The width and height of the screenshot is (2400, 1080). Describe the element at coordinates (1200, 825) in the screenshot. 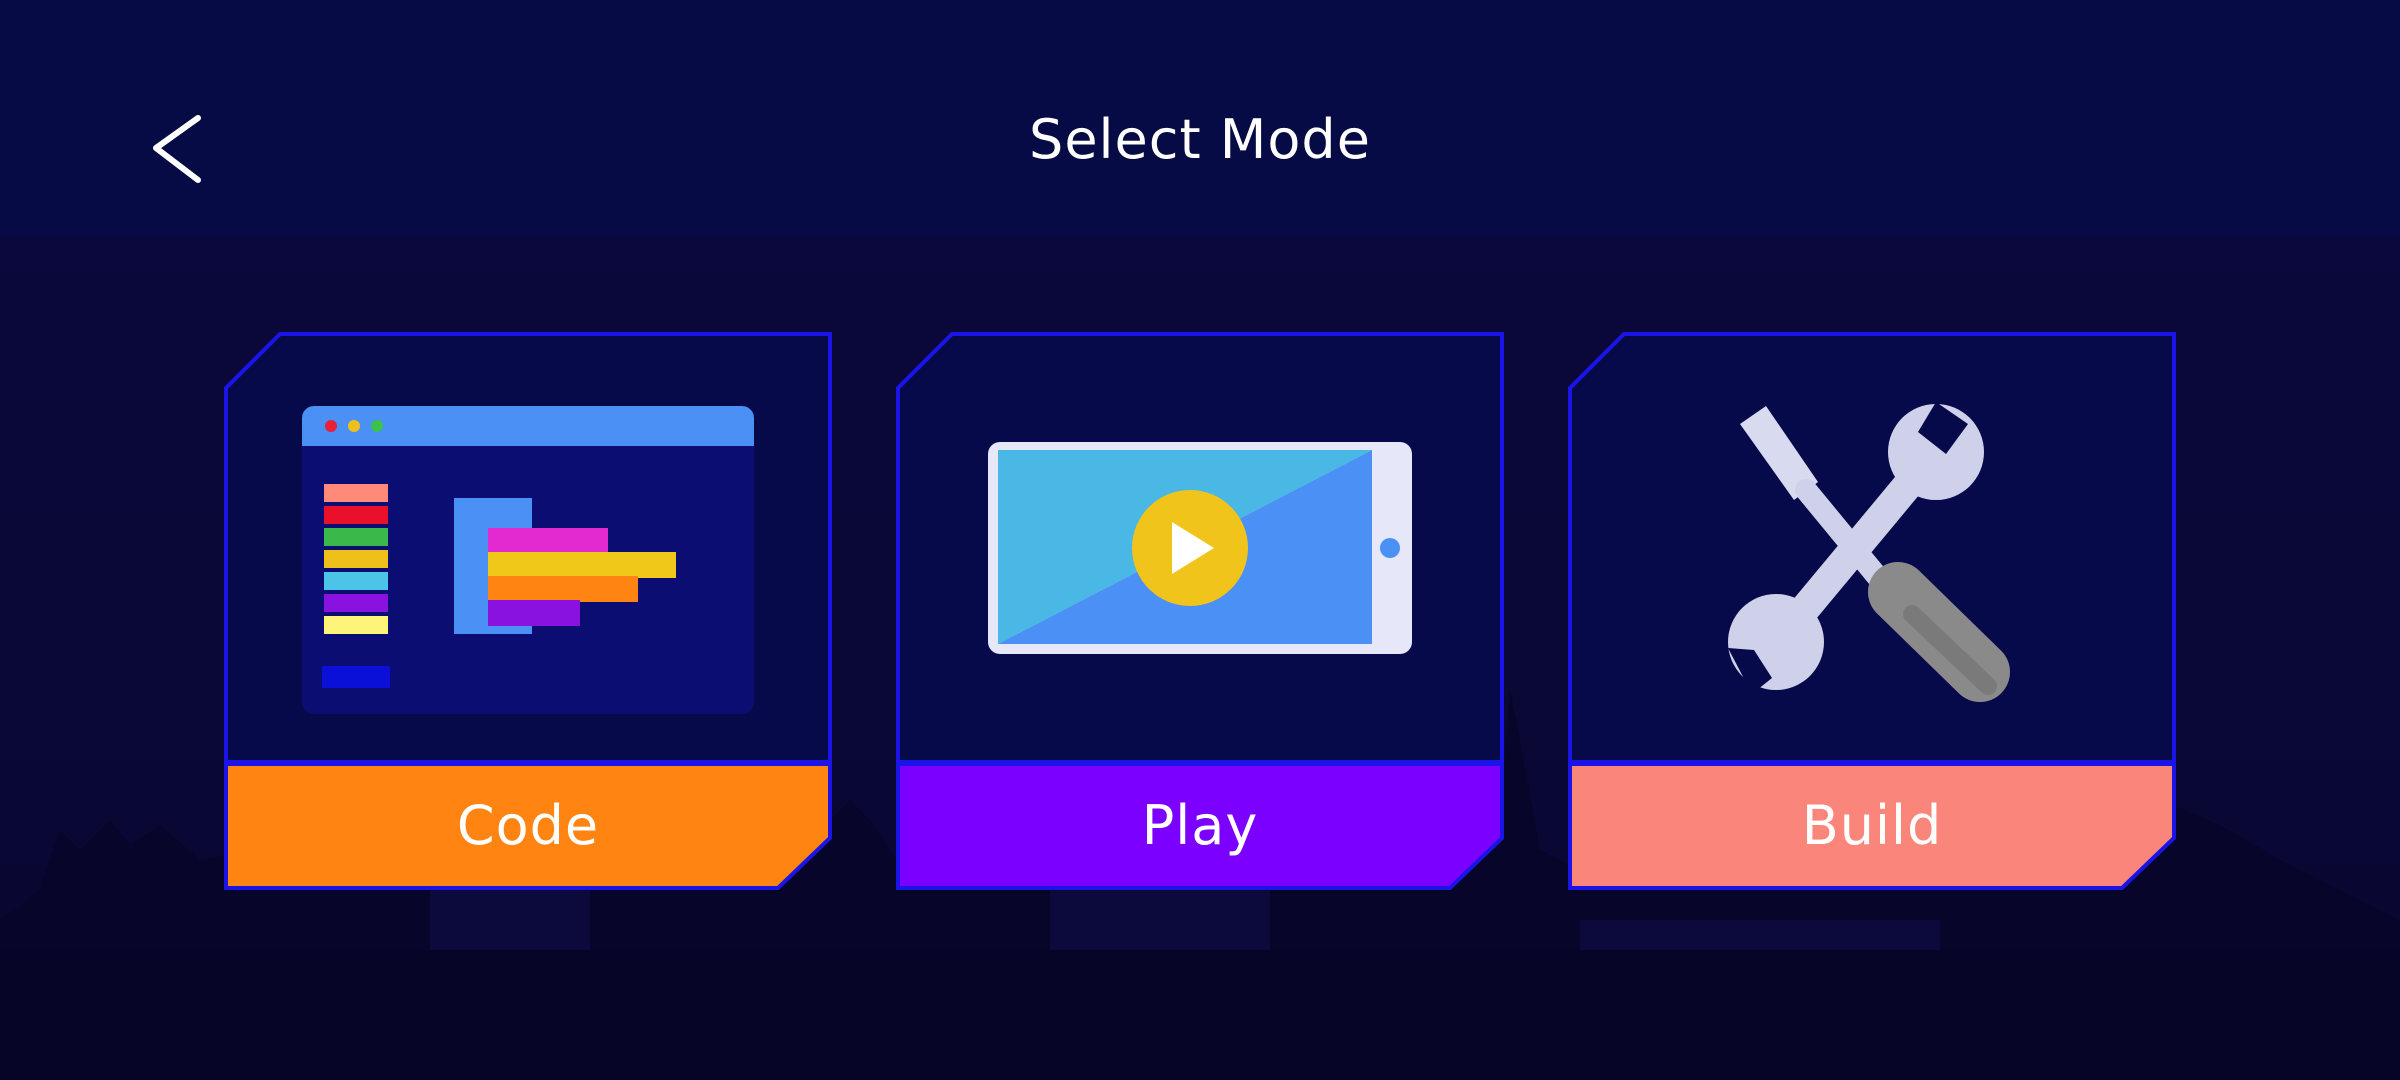

I see `mode-label-play: Play` at that location.